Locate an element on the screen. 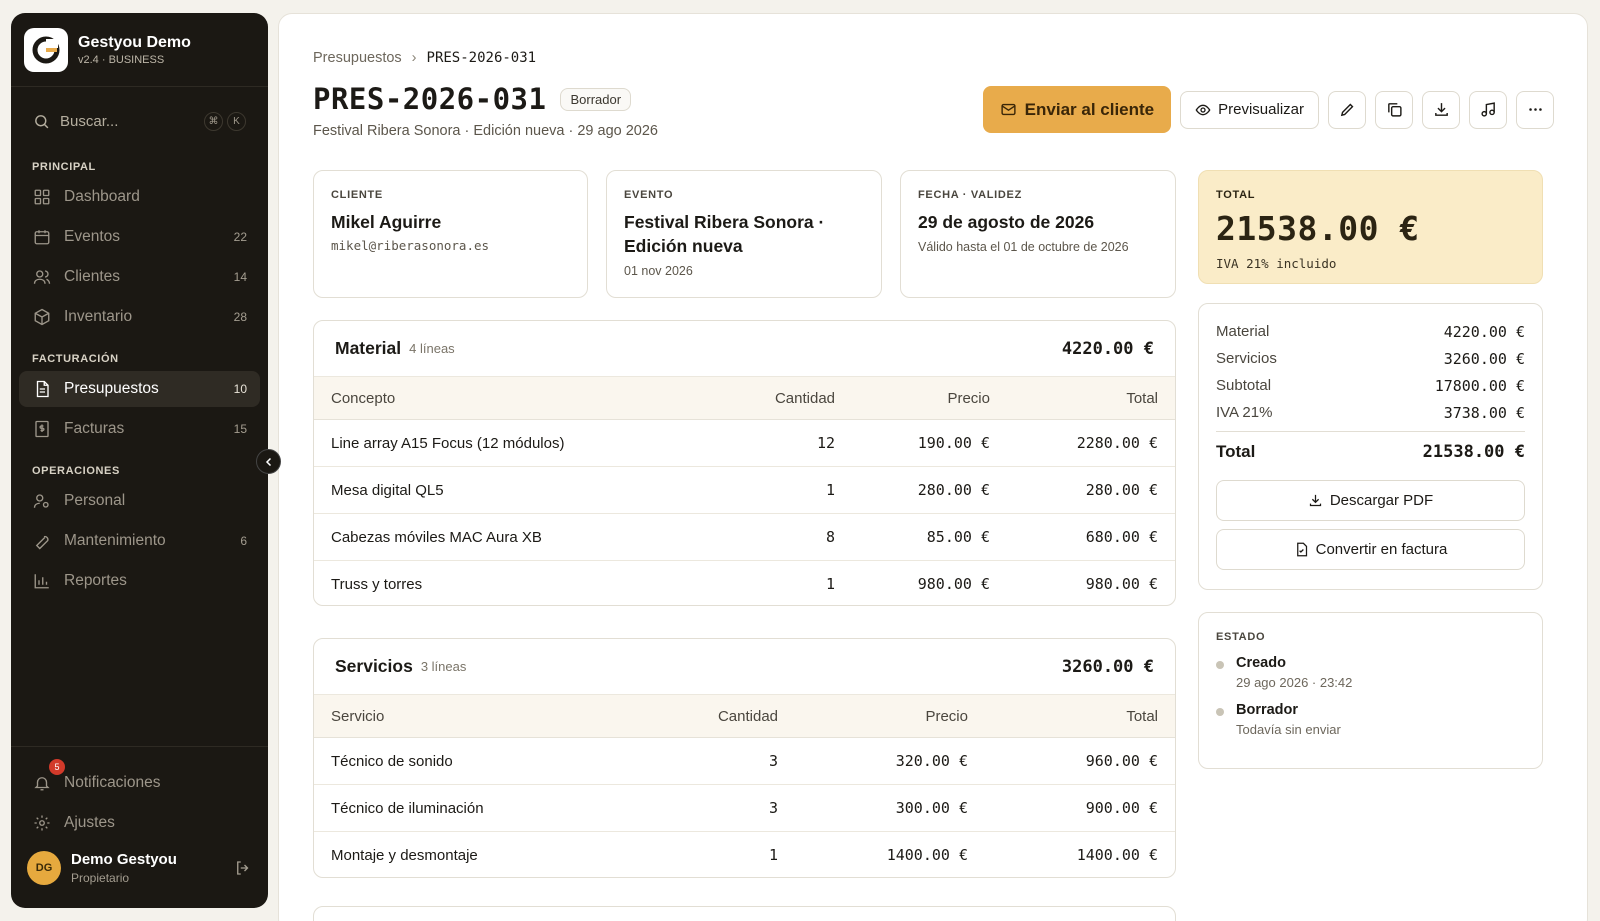  table-row: Mesa digital QL5 1 280.00 € 280.00 € is located at coordinates (744, 490).